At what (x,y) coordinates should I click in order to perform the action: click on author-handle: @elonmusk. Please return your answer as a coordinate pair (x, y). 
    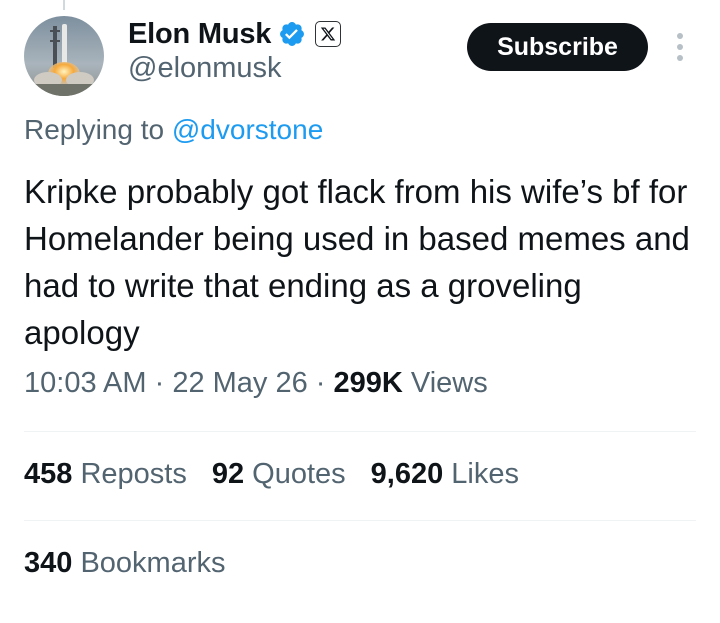
    Looking at the image, I should click on (205, 68).